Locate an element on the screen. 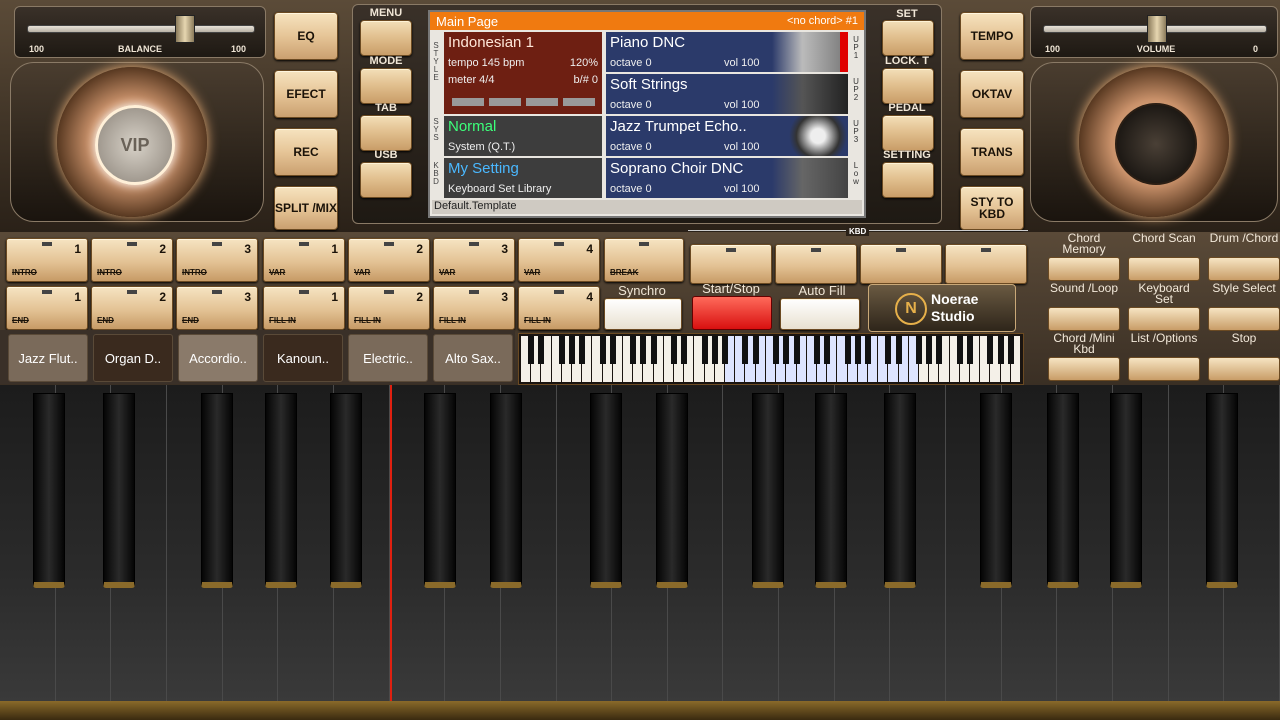 This screenshot has width=1280, height=720. kbd-cell: My Setting Keyboard Set Library is located at coordinates (523, 178).